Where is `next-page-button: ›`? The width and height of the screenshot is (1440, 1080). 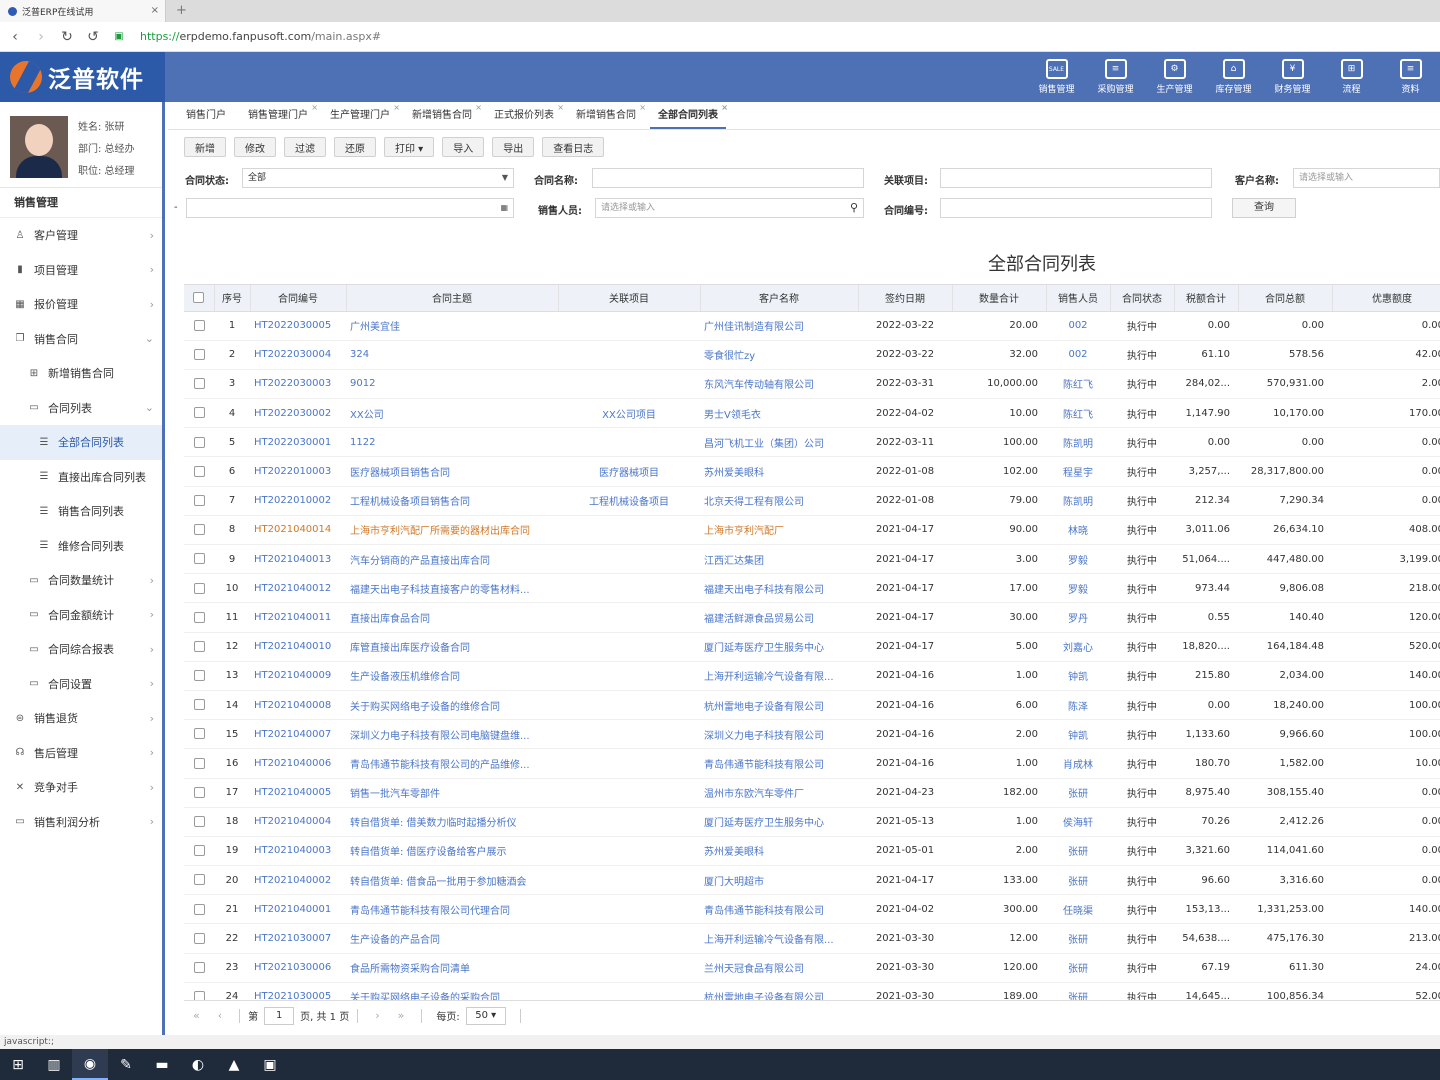 next-page-button: › is located at coordinates (377, 1015).